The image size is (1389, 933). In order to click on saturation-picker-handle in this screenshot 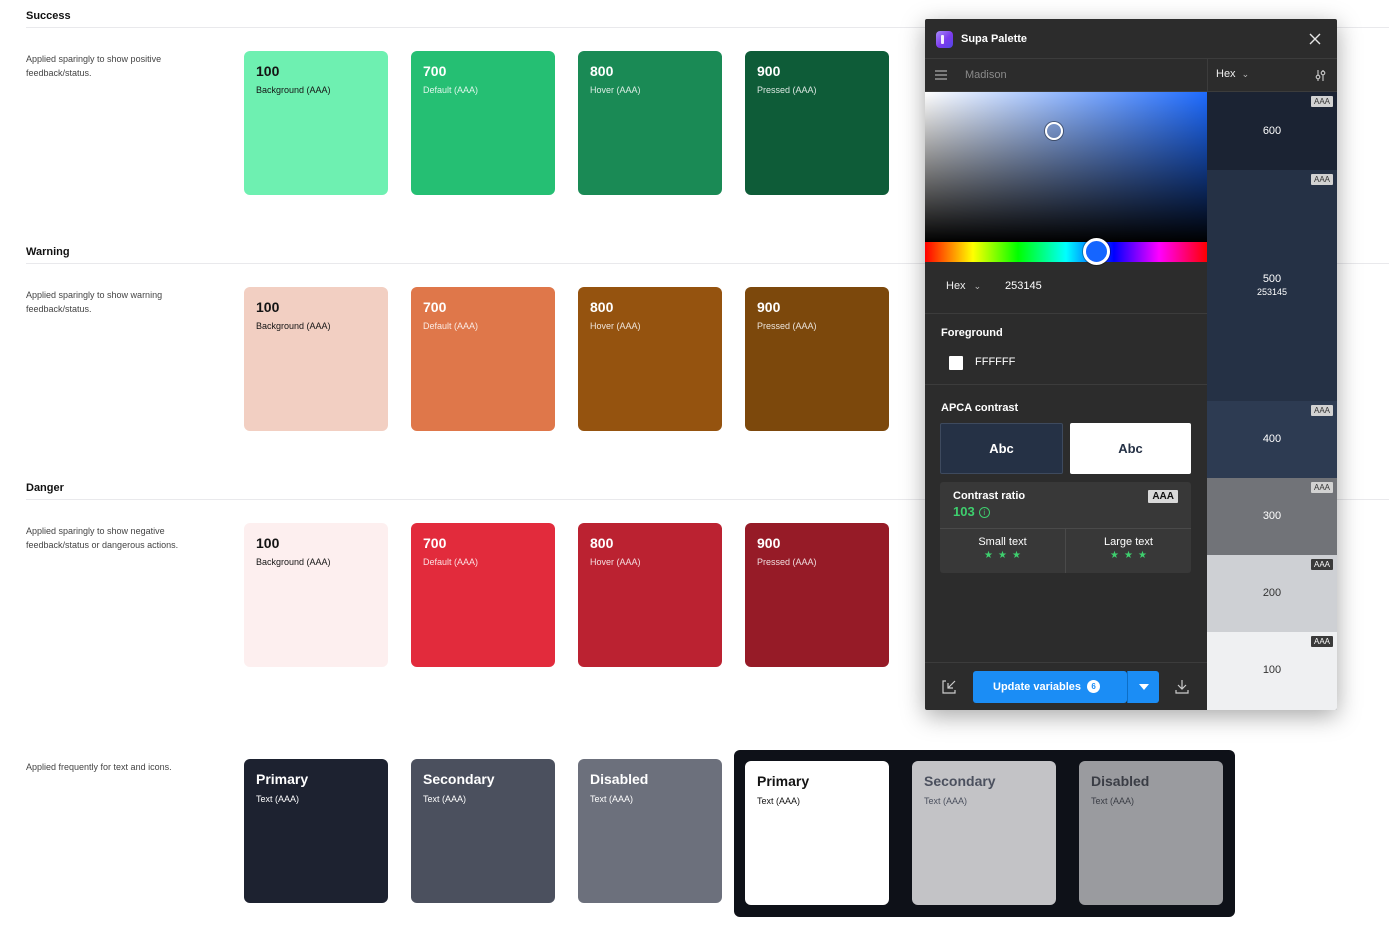, I will do `click(1054, 131)`.